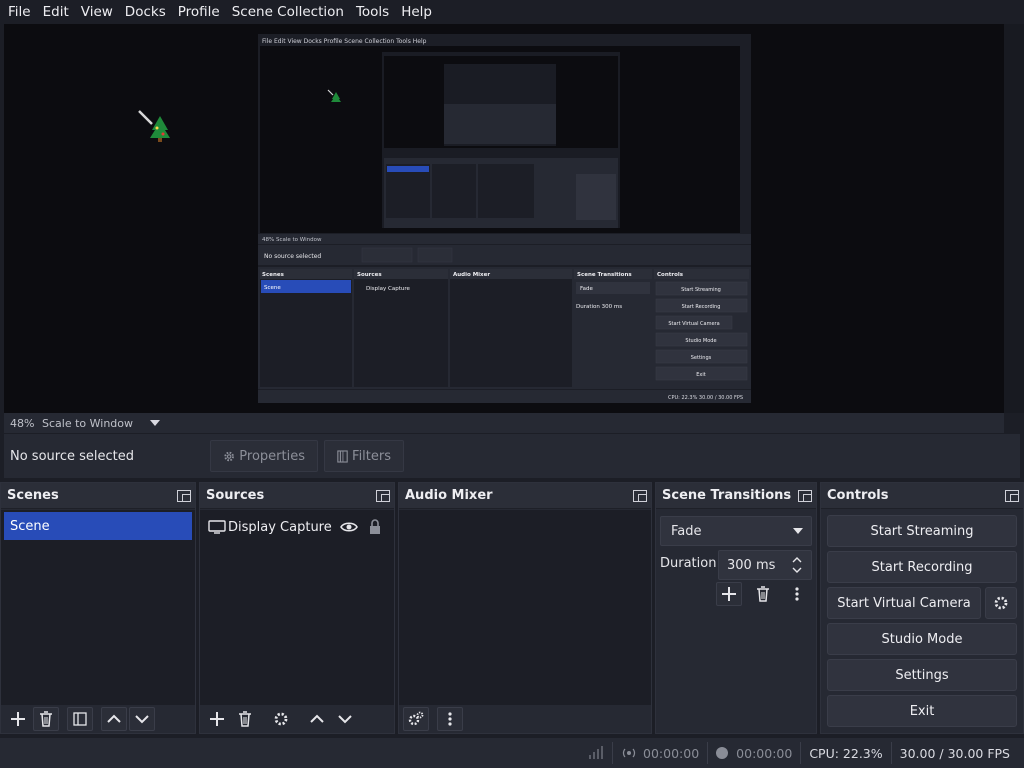 This screenshot has width=1024, height=768. What do you see at coordinates (98, 496) in the screenshot?
I see `scenes-dock-title: Scenes` at bounding box center [98, 496].